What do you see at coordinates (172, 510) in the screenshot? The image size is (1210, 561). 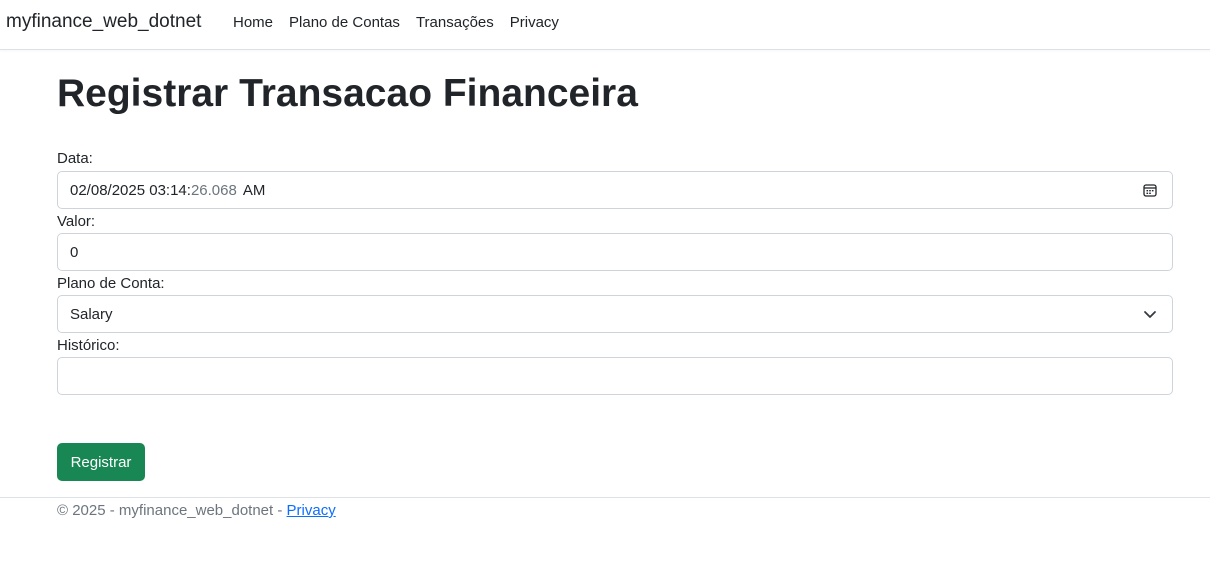 I see `footer-copyright: © 2025 - myfinance_web_dotnet -` at bounding box center [172, 510].